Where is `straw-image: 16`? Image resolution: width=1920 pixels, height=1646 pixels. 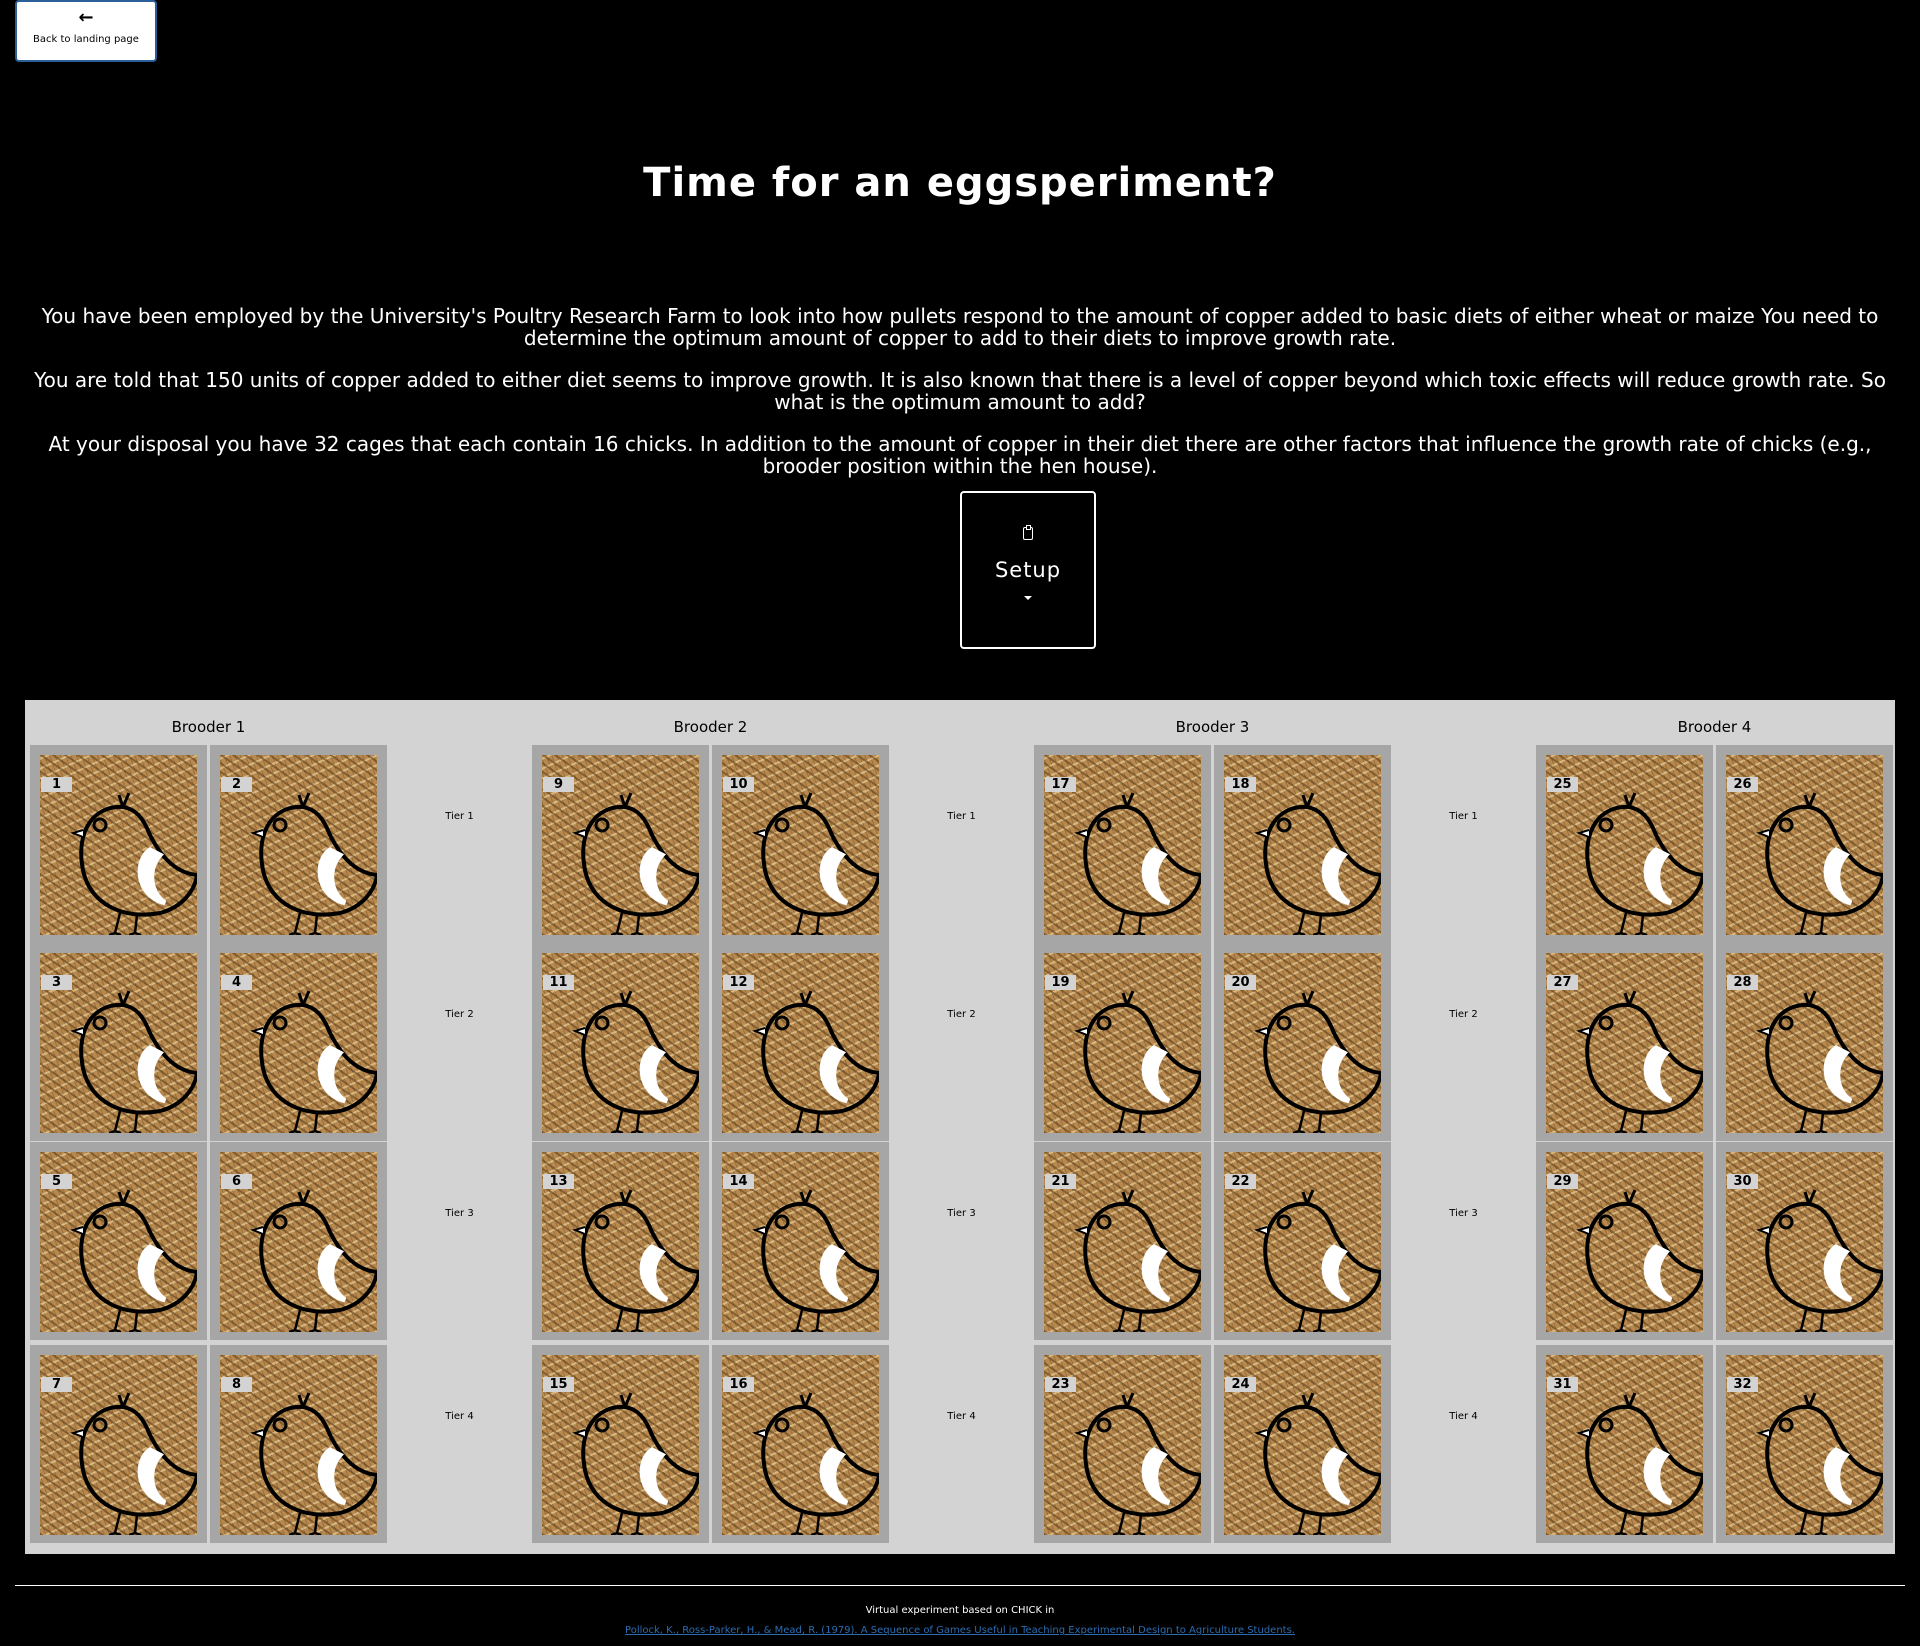 straw-image: 16 is located at coordinates (800, 1445).